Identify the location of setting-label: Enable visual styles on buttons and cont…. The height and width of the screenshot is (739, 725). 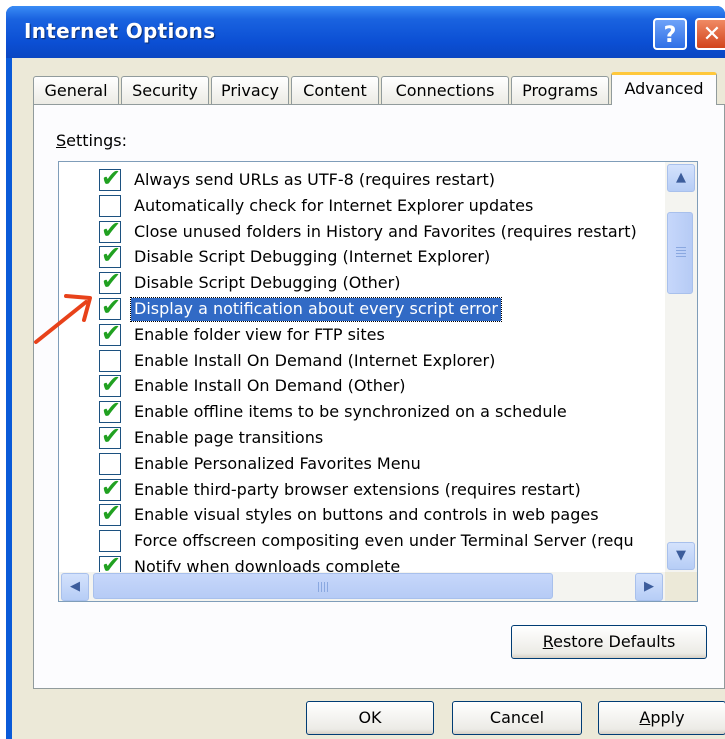
(366, 515).